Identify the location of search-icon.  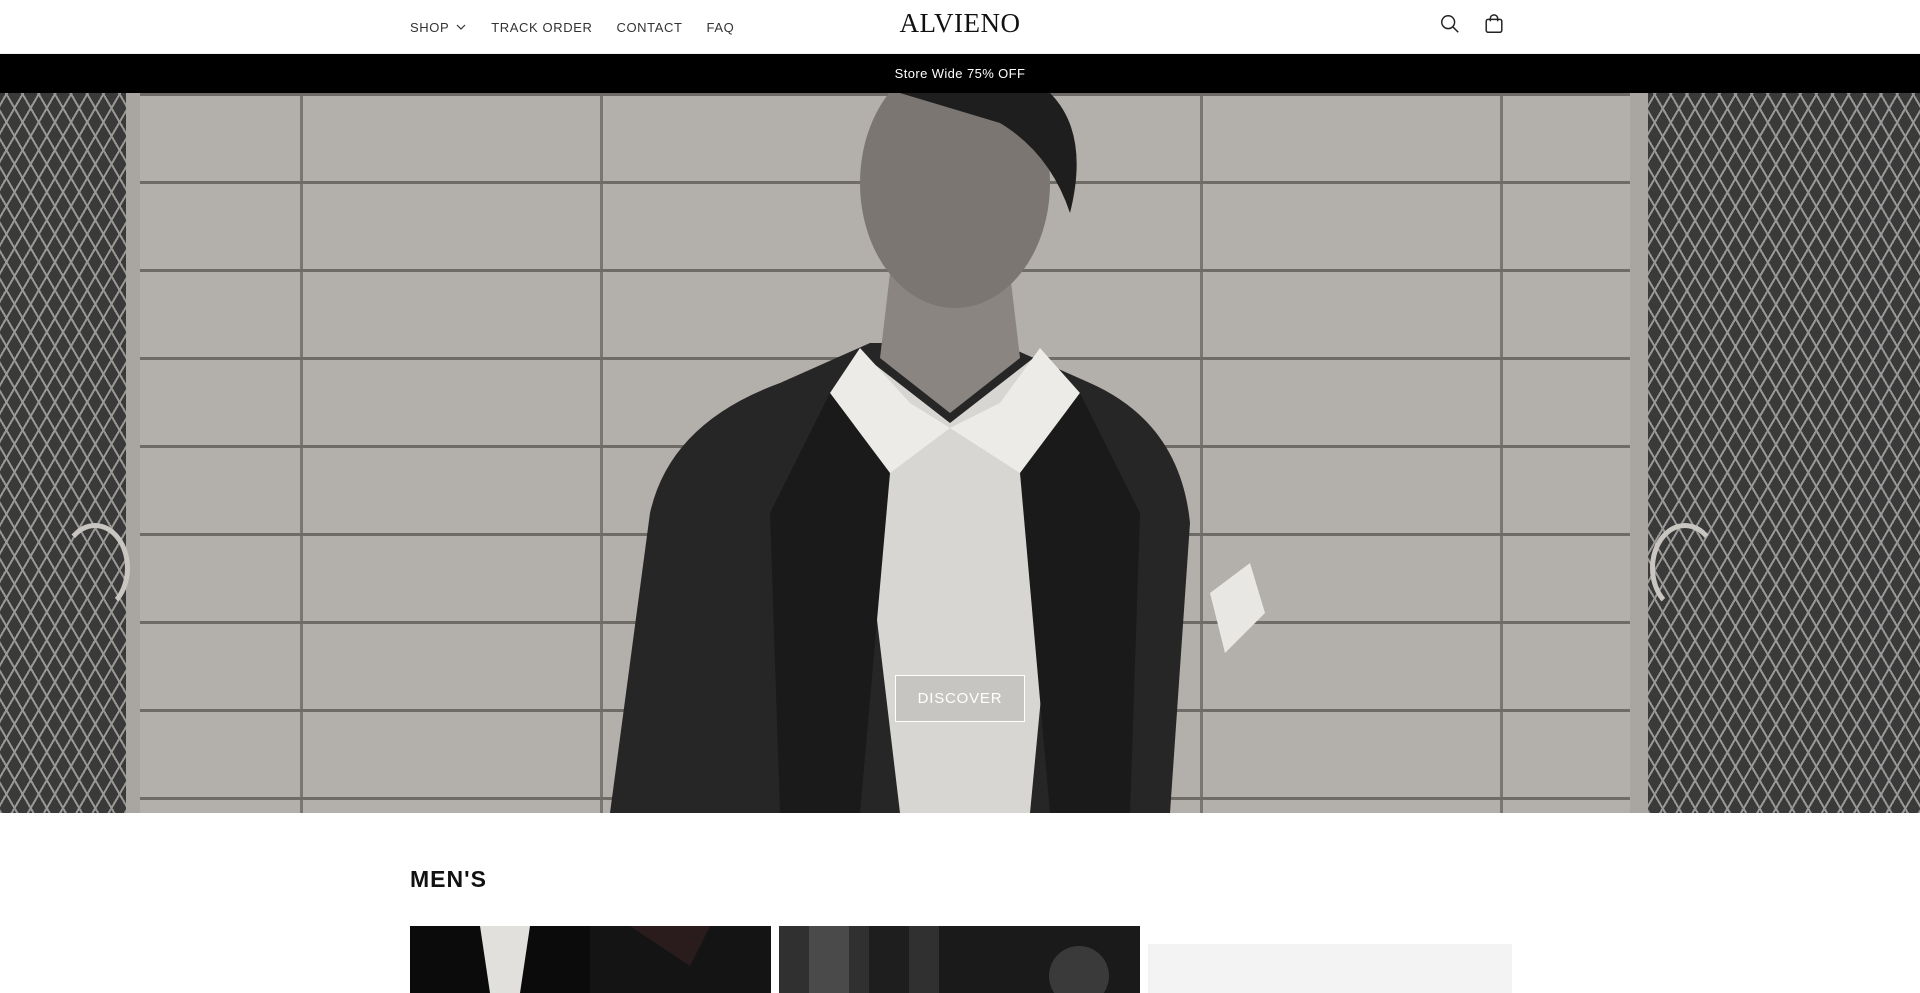
(1450, 24).